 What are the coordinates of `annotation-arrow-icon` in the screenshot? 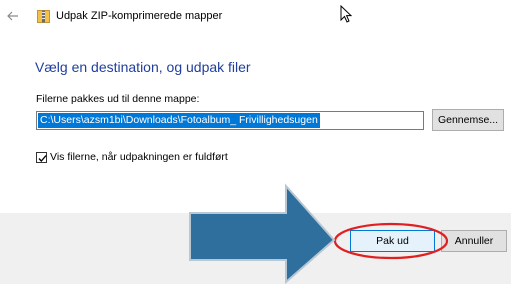 It's located at (262, 233).